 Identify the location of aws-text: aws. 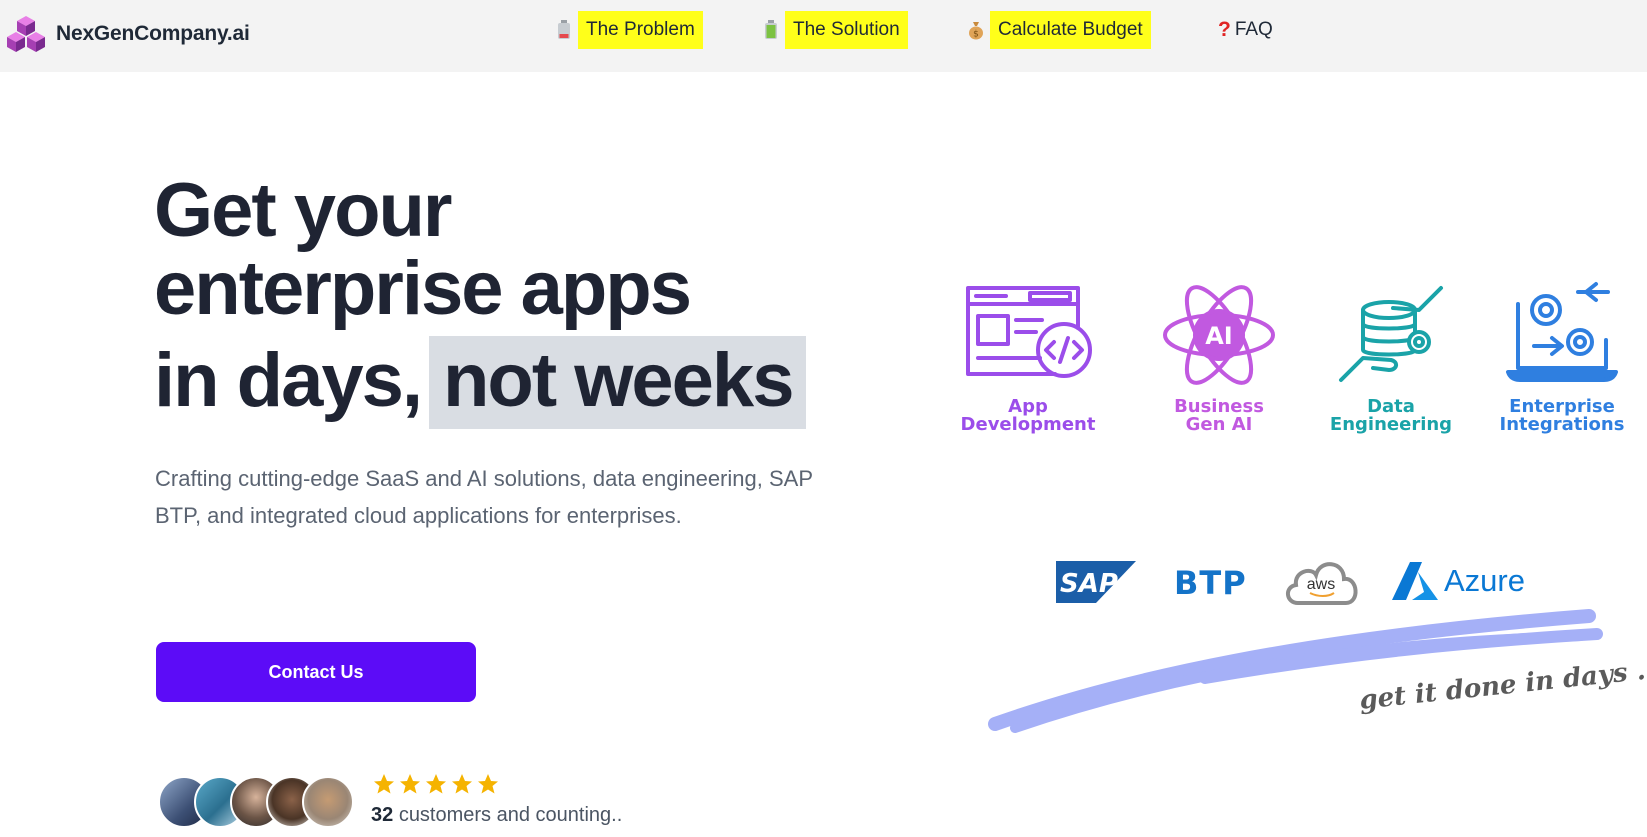
(1321, 584).